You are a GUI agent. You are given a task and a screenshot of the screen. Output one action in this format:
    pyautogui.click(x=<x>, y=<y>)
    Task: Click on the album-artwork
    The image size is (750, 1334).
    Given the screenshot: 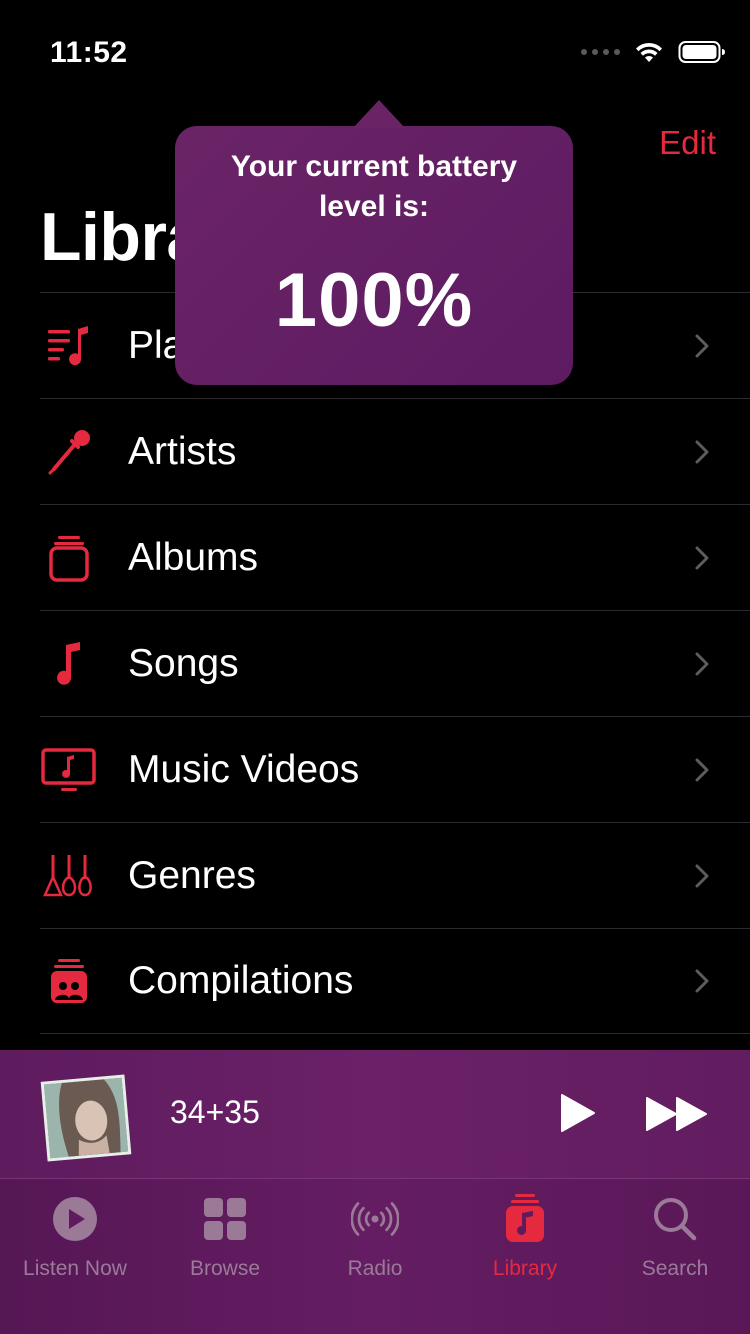 What is the action you would take?
    pyautogui.click(x=86, y=1118)
    